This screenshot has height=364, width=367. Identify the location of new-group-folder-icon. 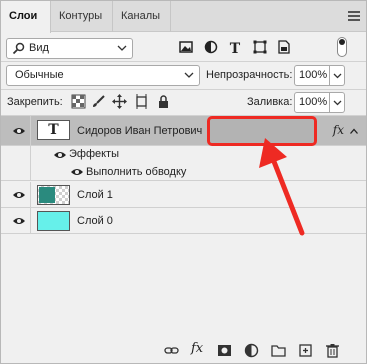
(278, 350).